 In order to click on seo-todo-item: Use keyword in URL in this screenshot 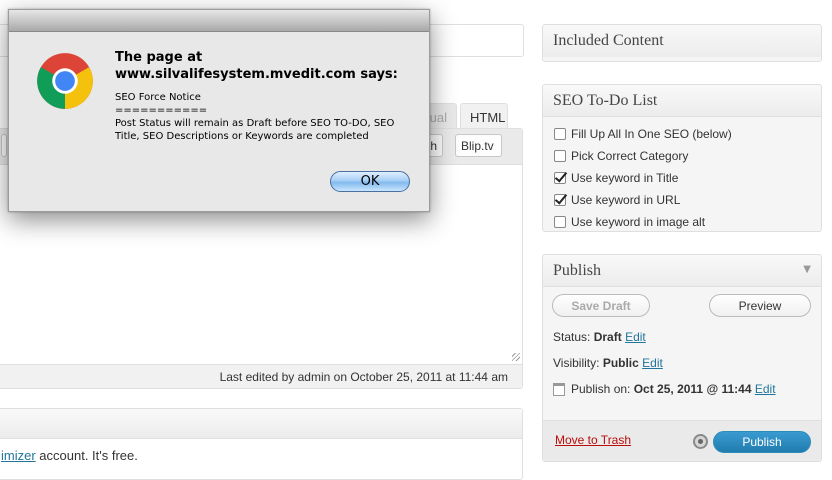, I will do `click(687, 200)`.